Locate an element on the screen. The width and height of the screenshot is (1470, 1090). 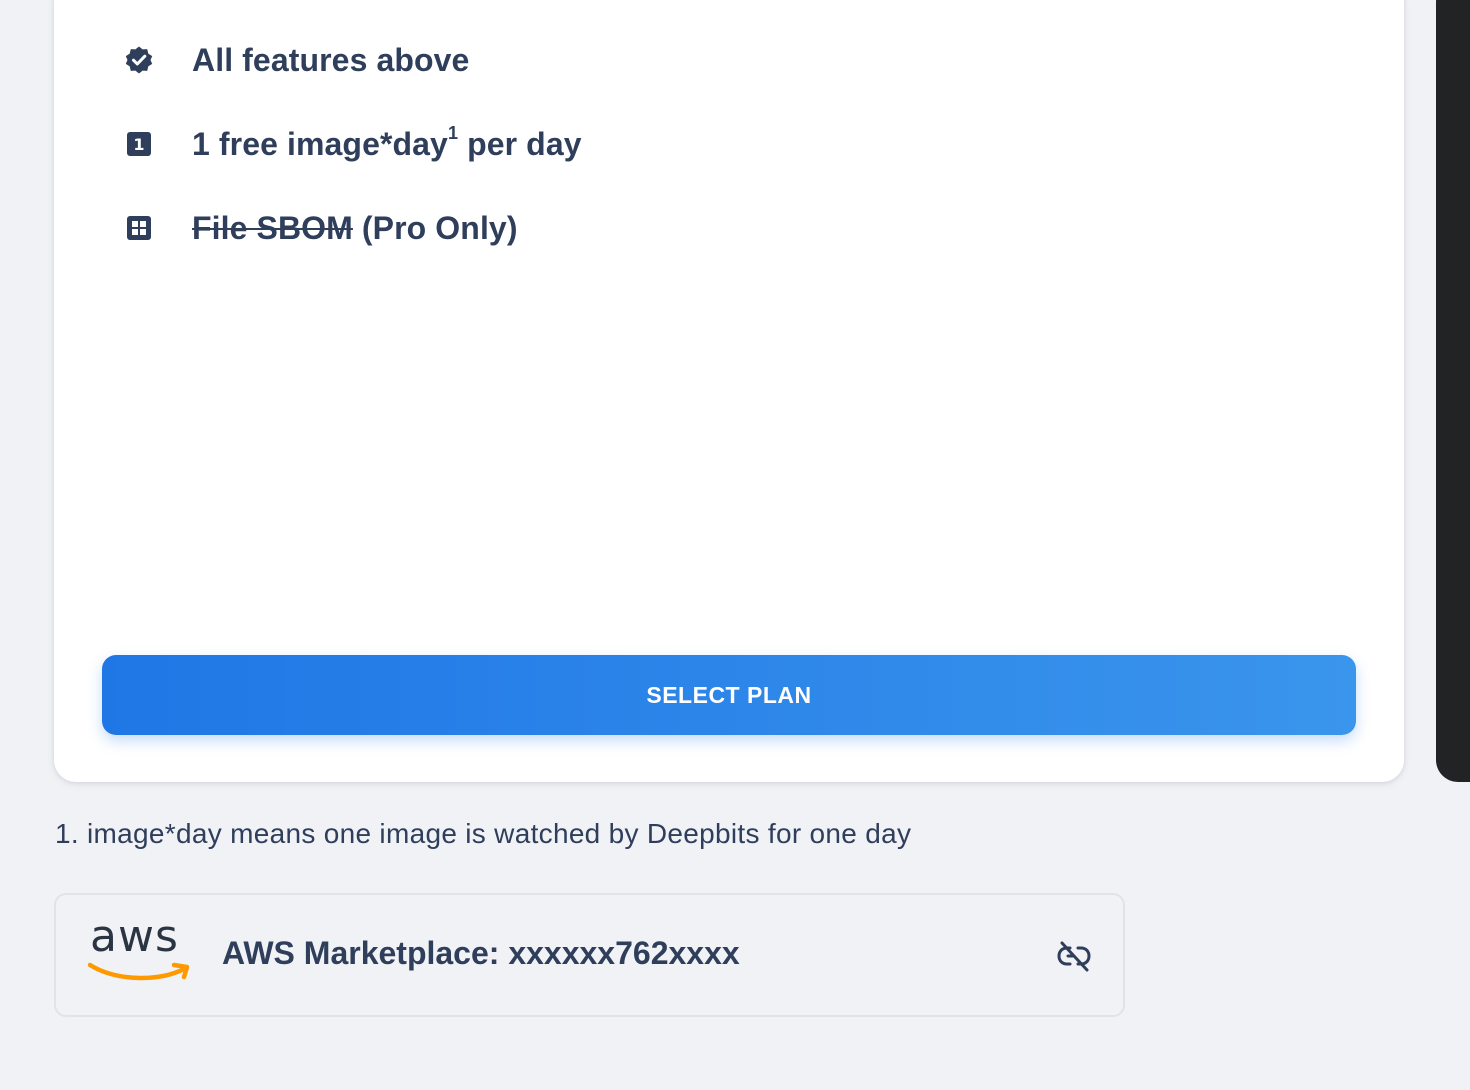
aws-smile-arrow-icon is located at coordinates (139, 971).